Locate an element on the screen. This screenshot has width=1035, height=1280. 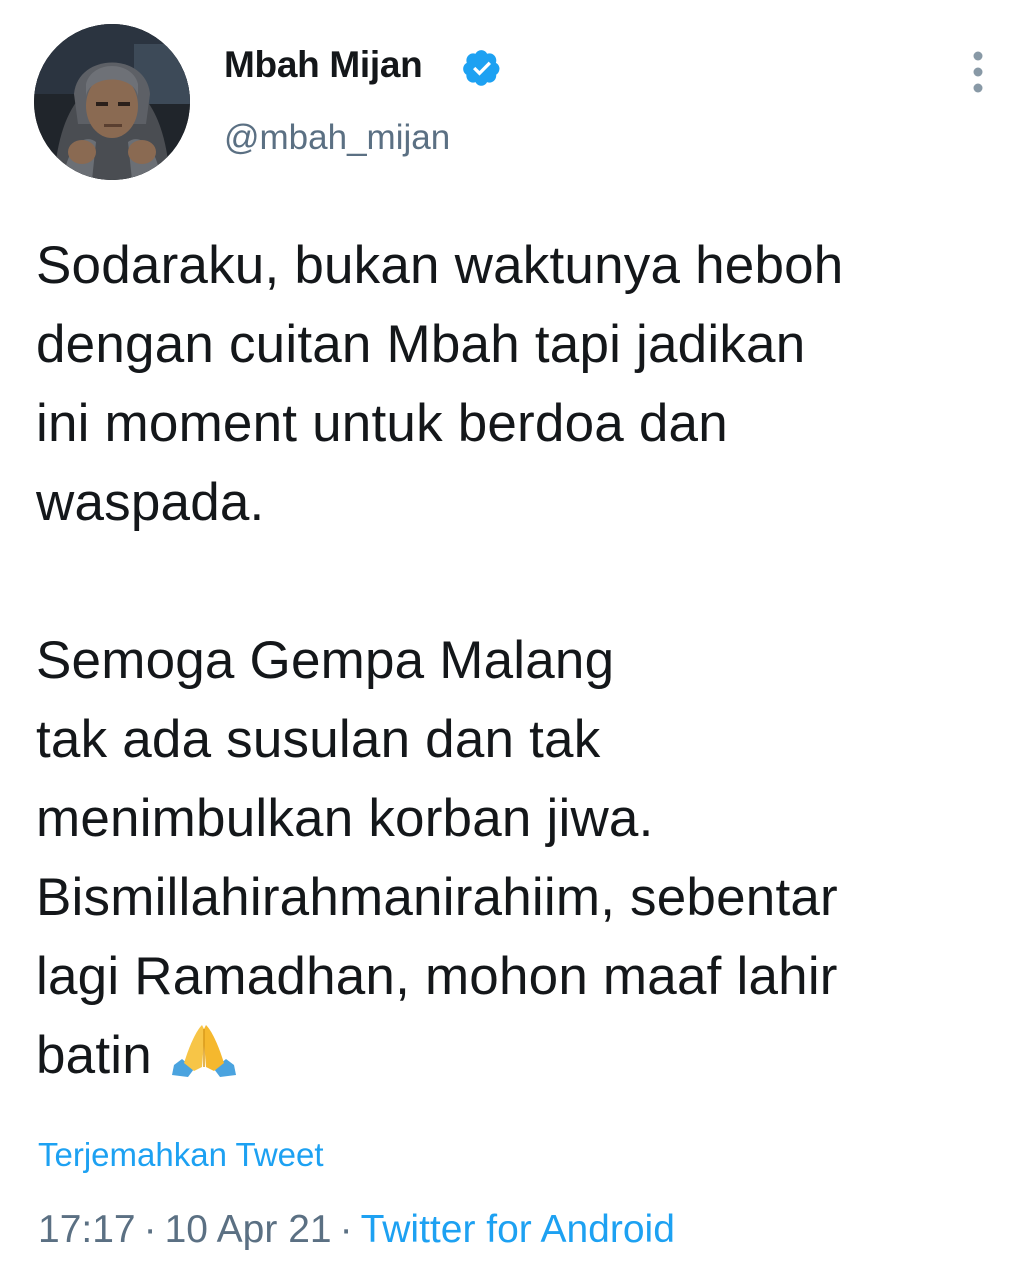
translate-tweet-link: Terjemahkan Tweet is located at coordinates (181, 1155).